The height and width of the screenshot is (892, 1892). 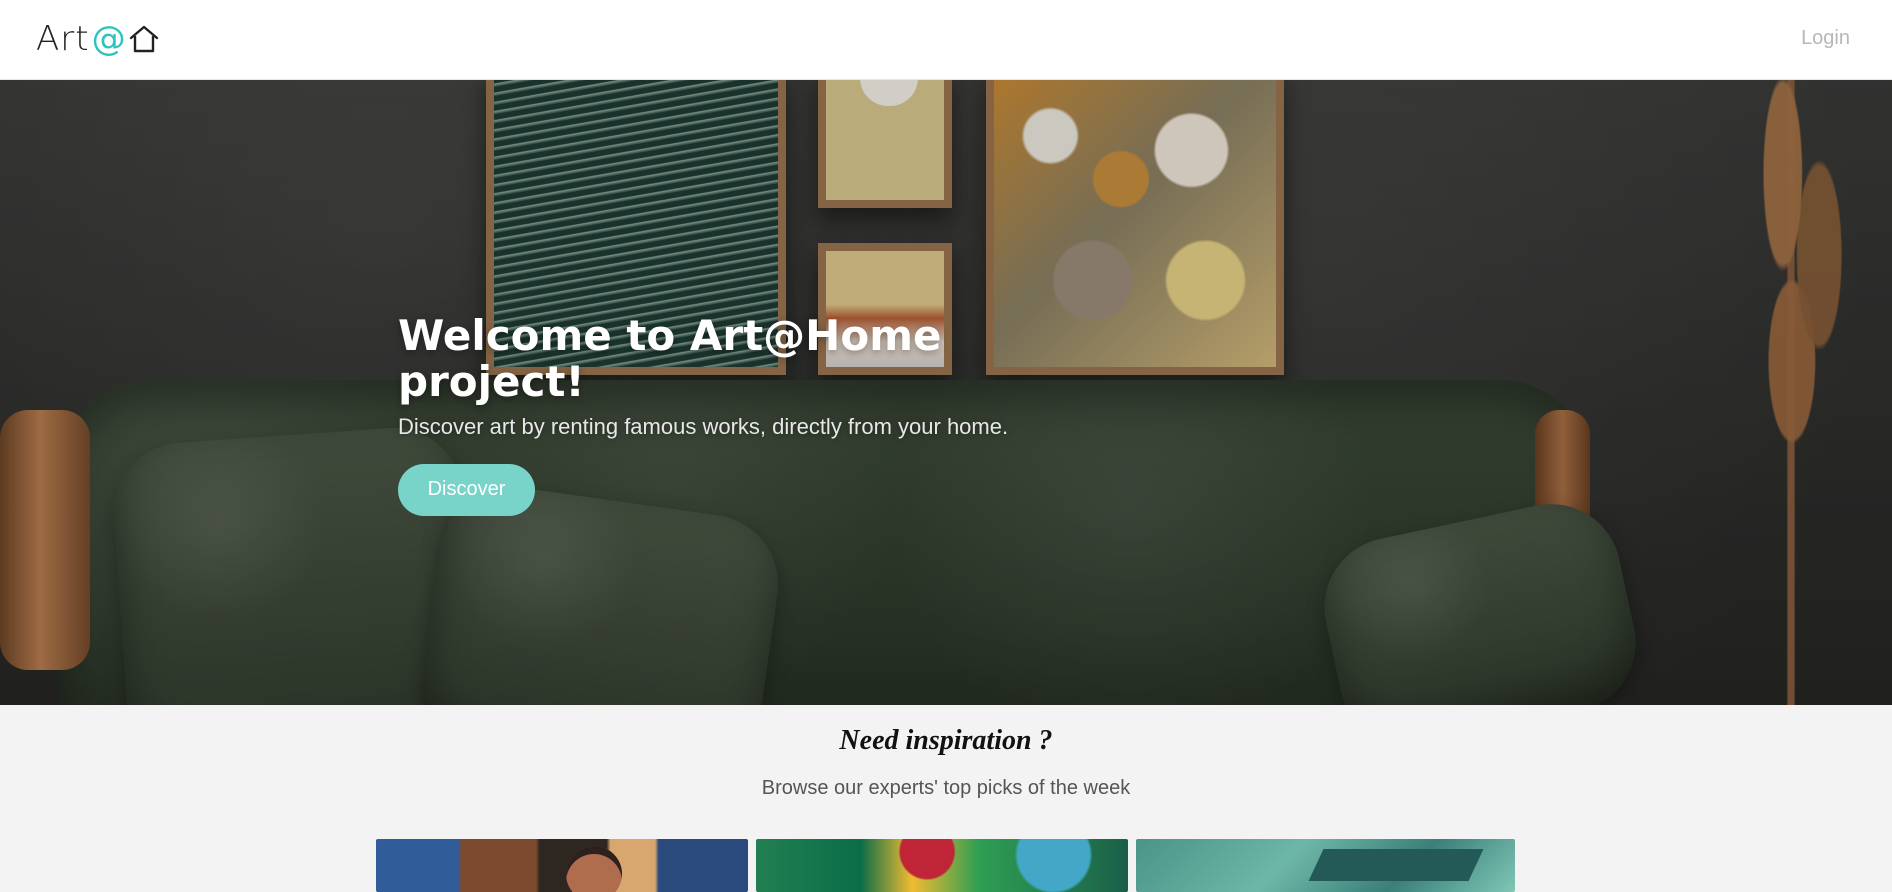 What do you see at coordinates (670, 359) in the screenshot?
I see `hero-title: Welcome to Art@Home project!` at bounding box center [670, 359].